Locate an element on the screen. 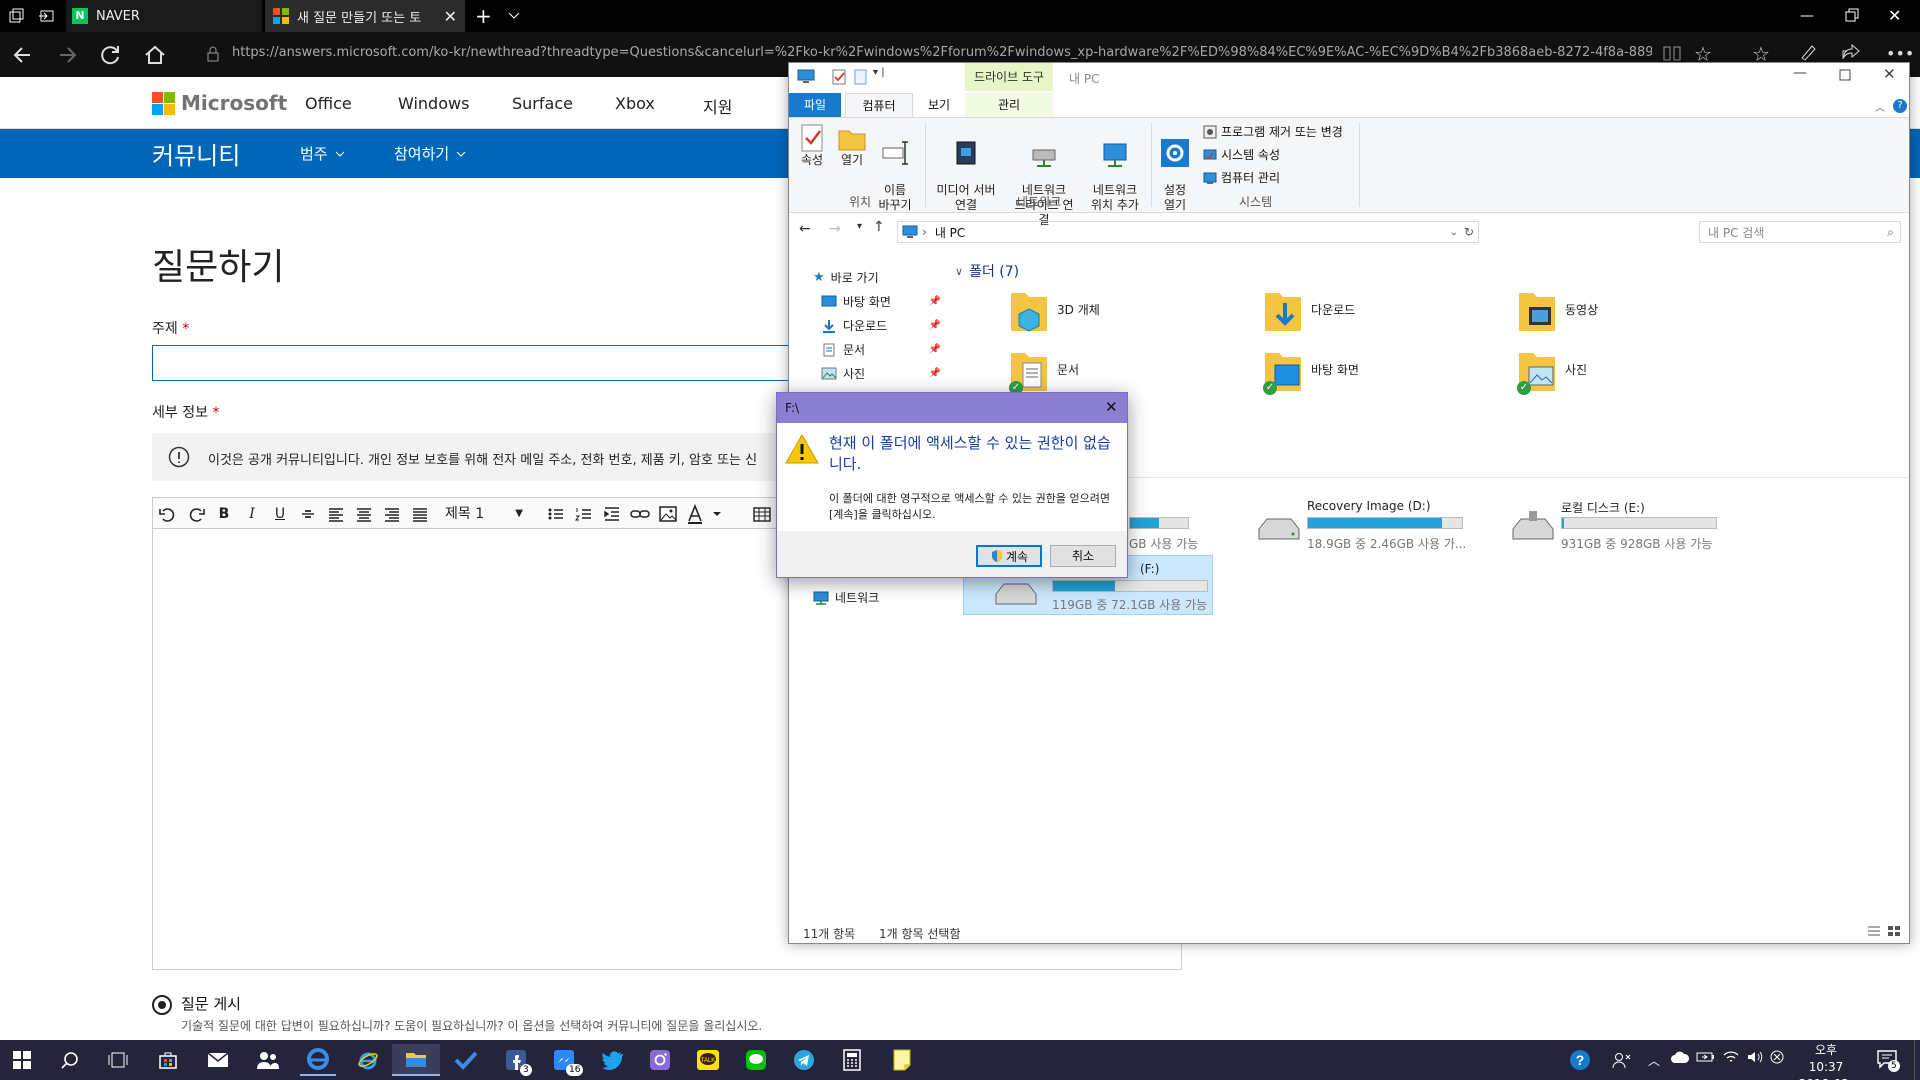 The width and height of the screenshot is (1920, 1080). tab-manager-icon is located at coordinates (16, 16).